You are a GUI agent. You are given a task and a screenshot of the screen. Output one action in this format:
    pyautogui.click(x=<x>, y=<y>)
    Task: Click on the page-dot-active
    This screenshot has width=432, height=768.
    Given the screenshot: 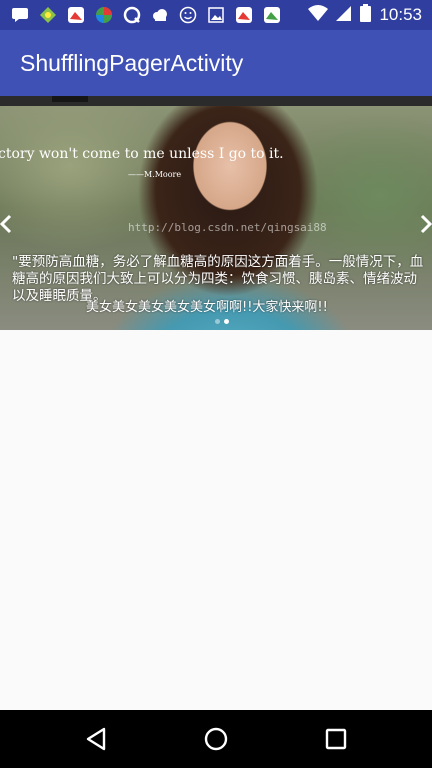 What is the action you would take?
    pyautogui.click(x=226, y=321)
    